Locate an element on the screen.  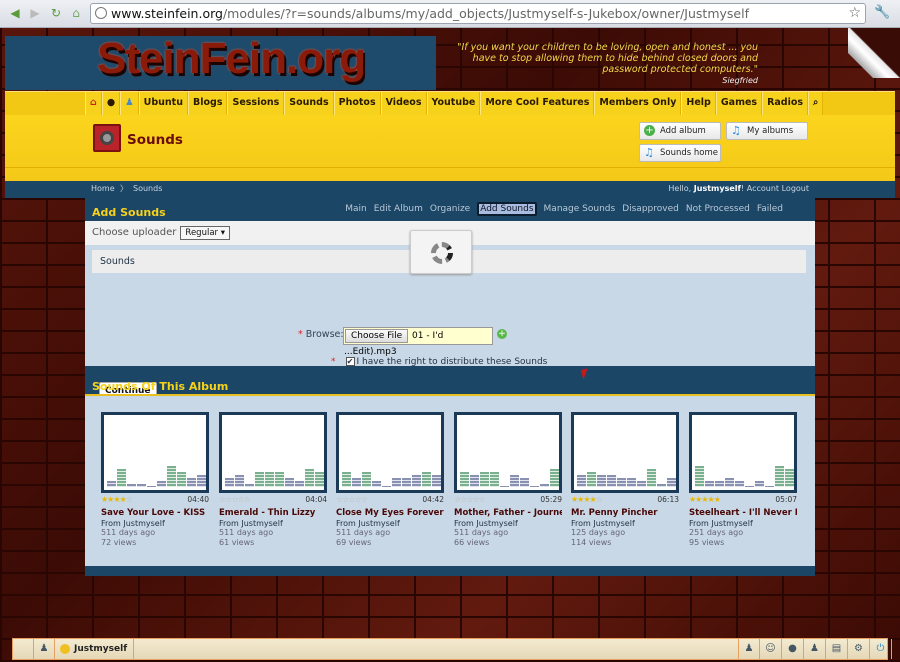
sounds-home-button: ♫ Sounds home is located at coordinates (680, 153).